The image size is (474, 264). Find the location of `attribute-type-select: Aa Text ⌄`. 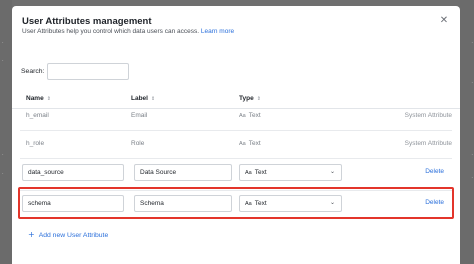

attribute-type-select: Aa Text ⌄ is located at coordinates (290, 172).